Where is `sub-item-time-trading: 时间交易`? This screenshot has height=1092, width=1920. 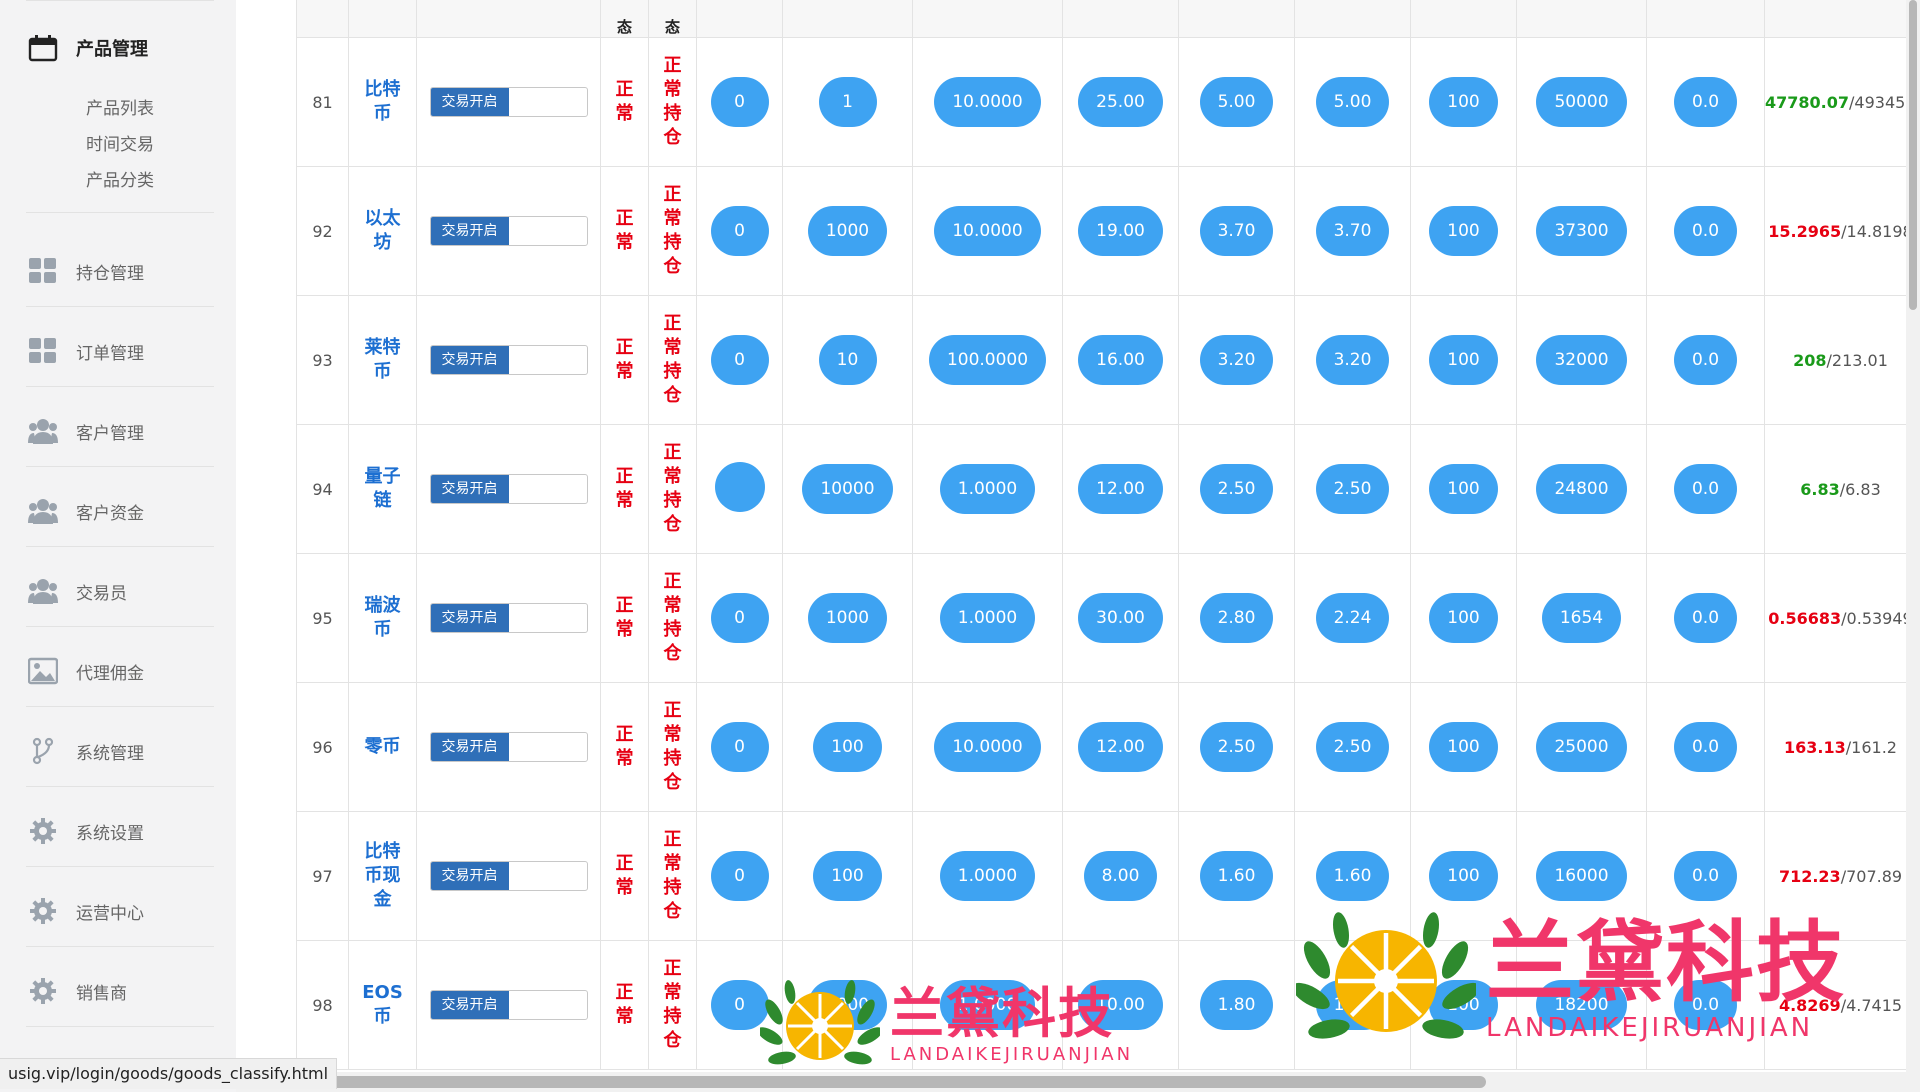 sub-item-time-trading: 时间交易 is located at coordinates (120, 142).